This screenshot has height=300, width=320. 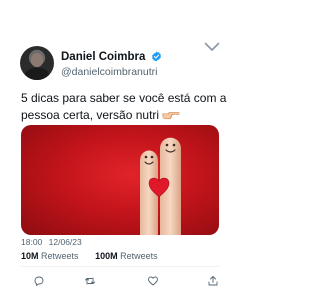 What do you see at coordinates (156, 56) in the screenshot?
I see `verified-badge-icon` at bounding box center [156, 56].